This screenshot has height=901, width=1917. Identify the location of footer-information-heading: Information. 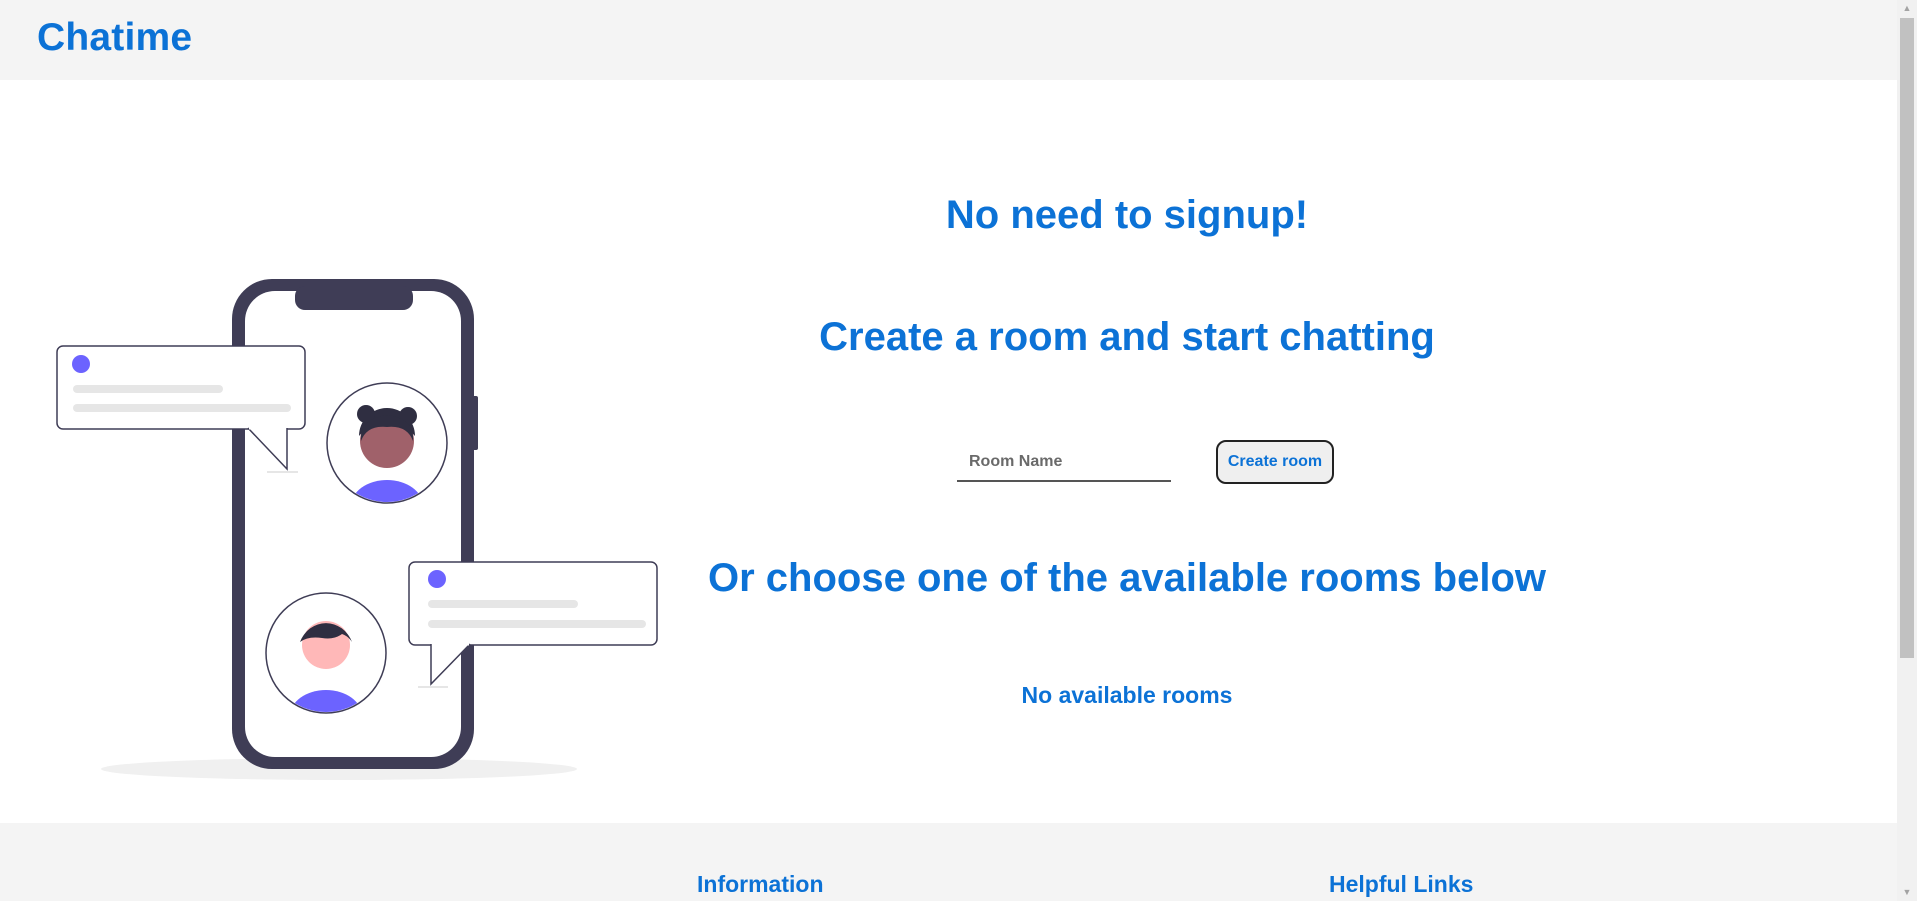
(760, 884).